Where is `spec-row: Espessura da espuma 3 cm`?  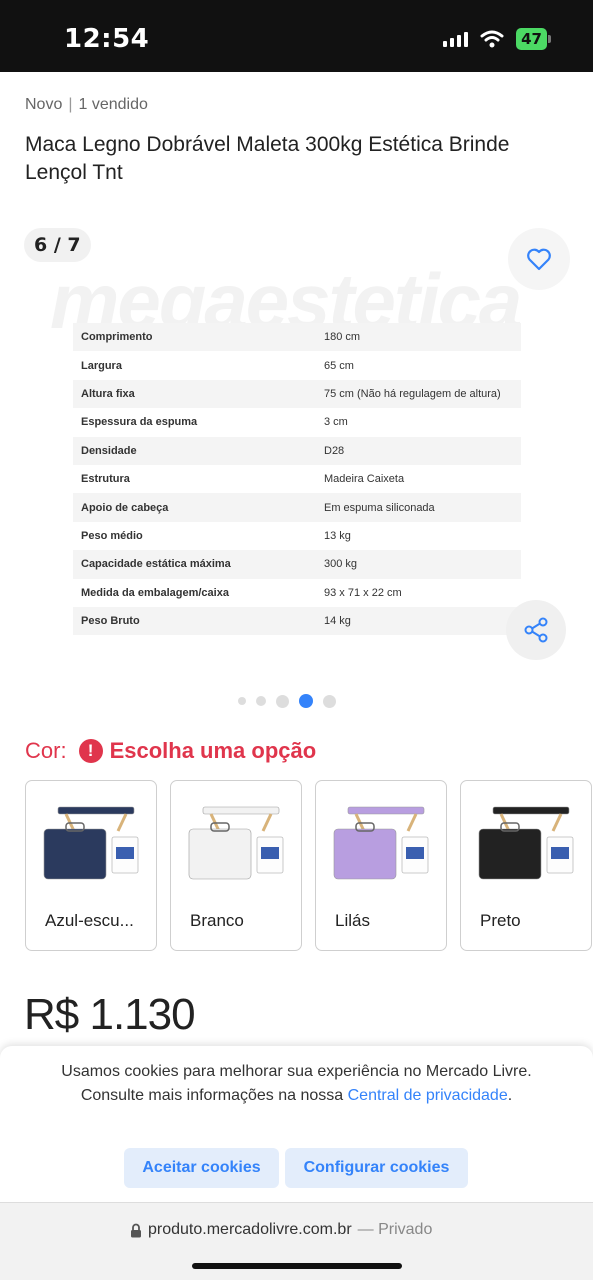
spec-row: Espessura da espuma 3 cm is located at coordinates (297, 422).